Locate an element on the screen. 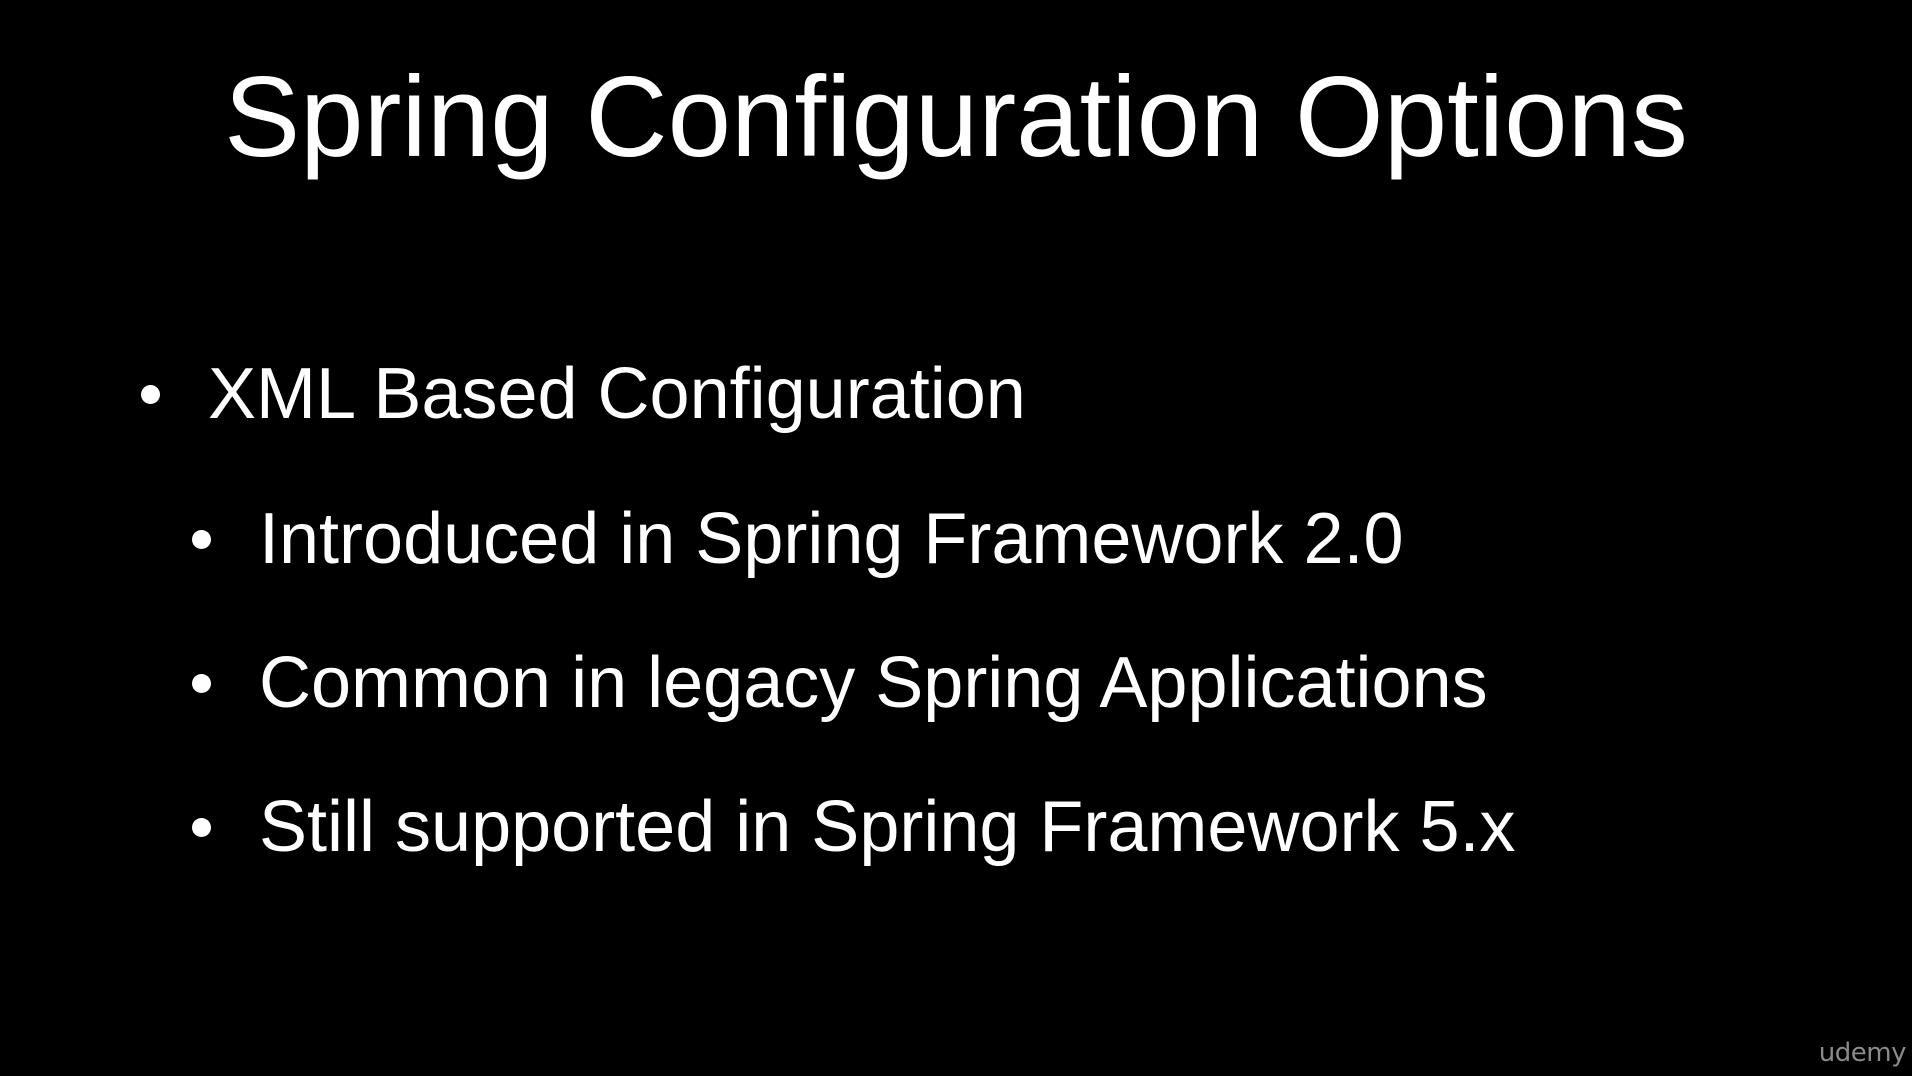  bullet-item-introduced: Introduced in Spring Framework 2.0 is located at coordinates (798, 539).